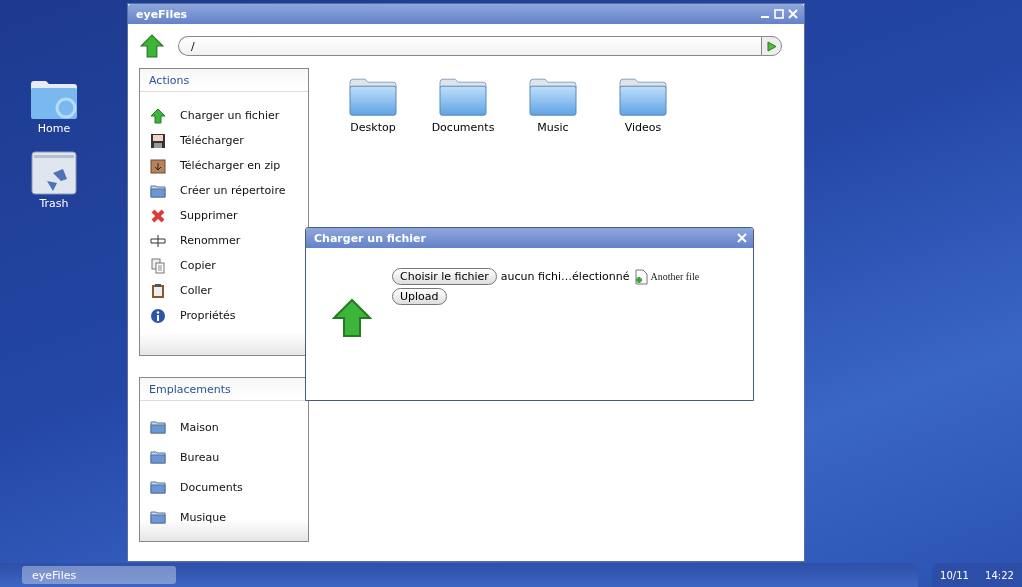 This screenshot has width=1022, height=587. What do you see at coordinates (158, 215) in the screenshot?
I see `delete-cross-icon` at bounding box center [158, 215].